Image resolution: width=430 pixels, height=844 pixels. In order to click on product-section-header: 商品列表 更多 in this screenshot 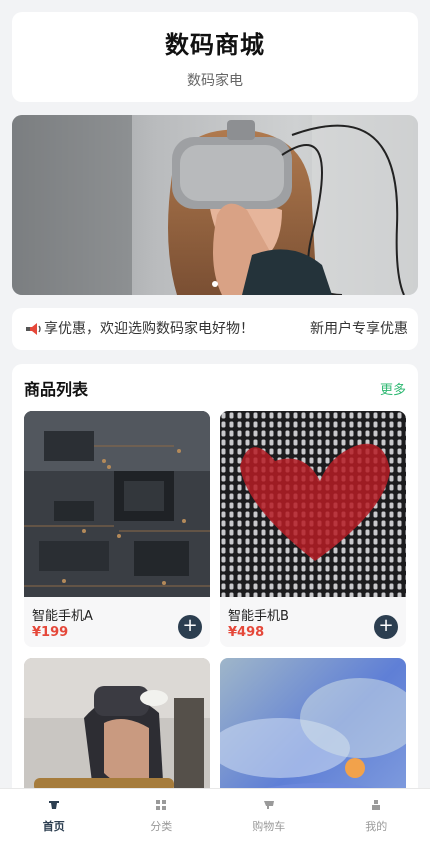, I will do `click(215, 388)`.